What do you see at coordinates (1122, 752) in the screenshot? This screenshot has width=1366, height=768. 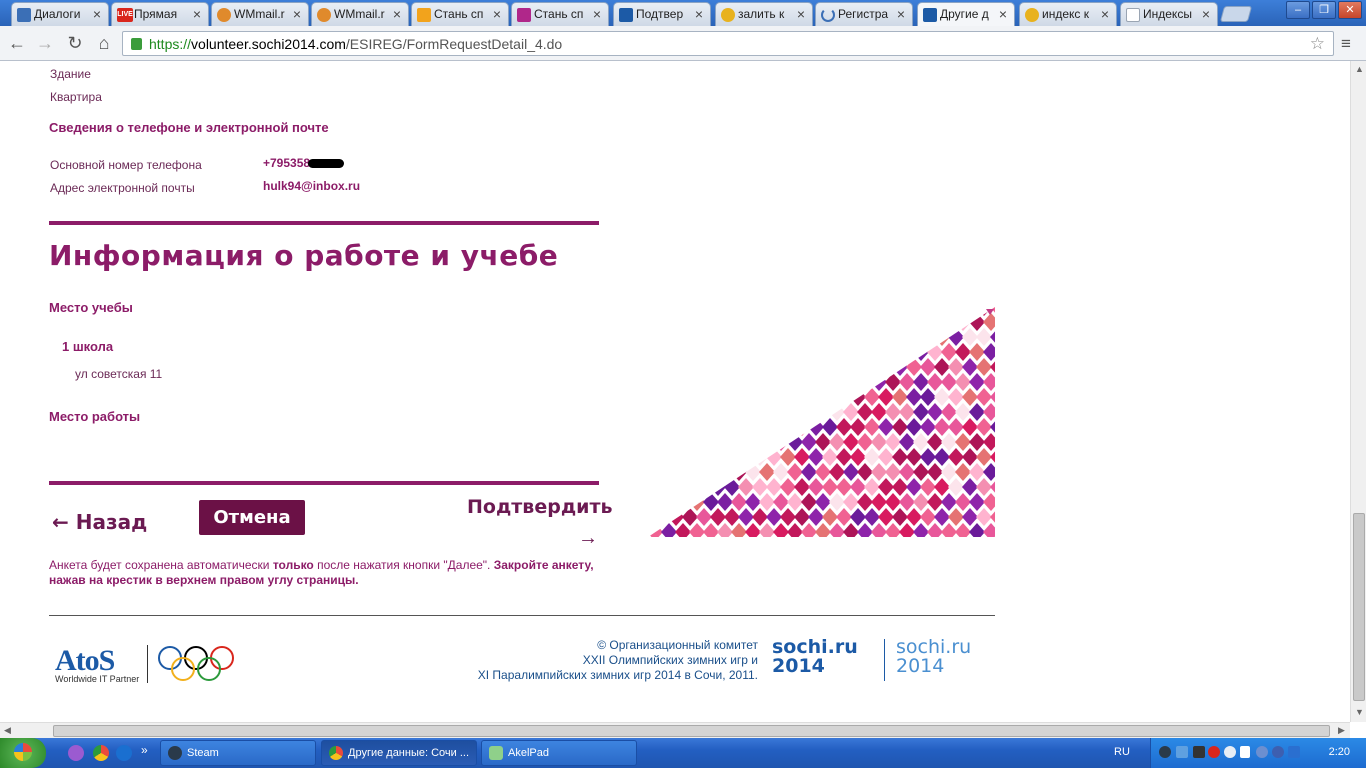 I see `language-indicator: RU` at bounding box center [1122, 752].